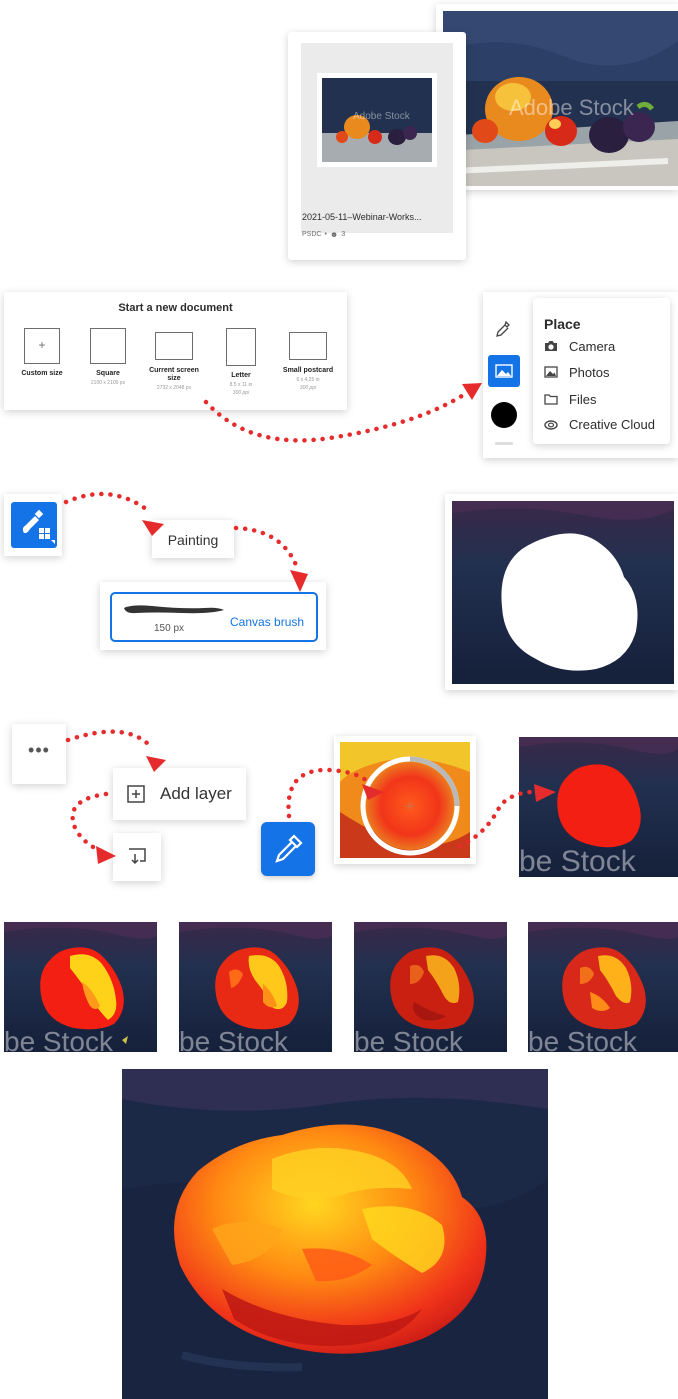  I want to click on letter-shape, so click(241, 347).